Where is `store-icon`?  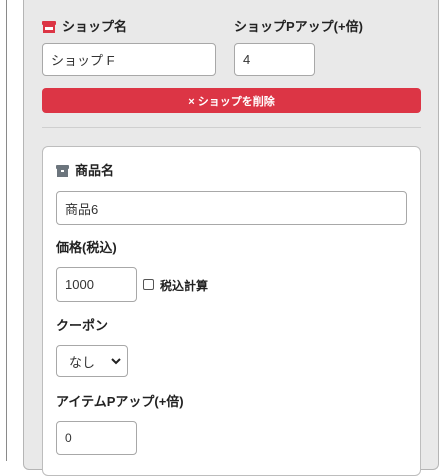
store-icon is located at coordinates (49, 28).